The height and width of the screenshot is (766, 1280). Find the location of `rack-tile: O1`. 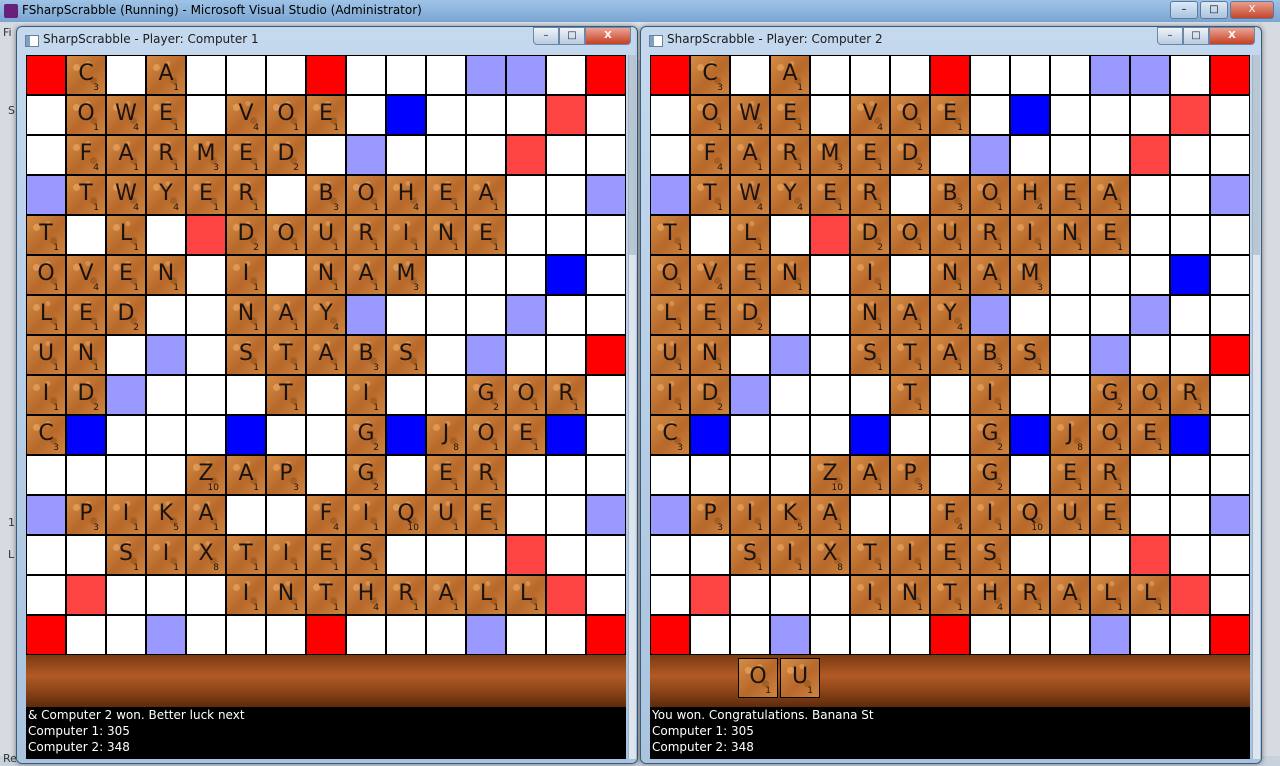

rack-tile: O1 is located at coordinates (758, 678).